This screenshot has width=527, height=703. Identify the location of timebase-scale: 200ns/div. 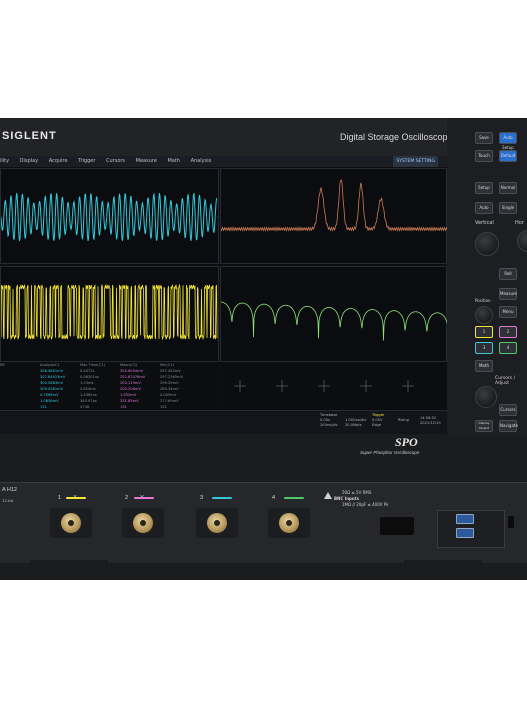
(329, 425).